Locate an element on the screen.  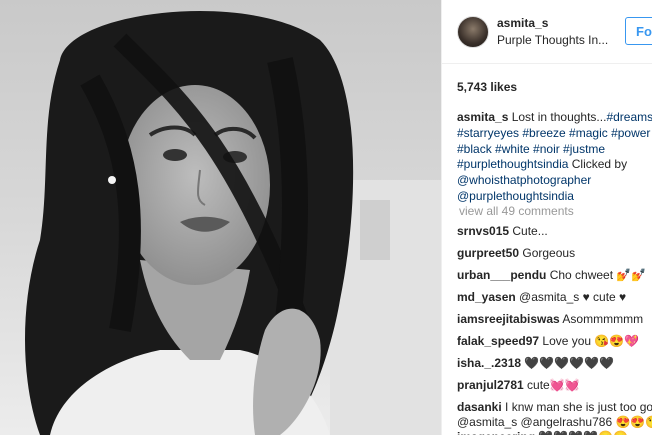
comment-text: 🖤🖤🖤🖤🖤🖤 is located at coordinates (568, 363).